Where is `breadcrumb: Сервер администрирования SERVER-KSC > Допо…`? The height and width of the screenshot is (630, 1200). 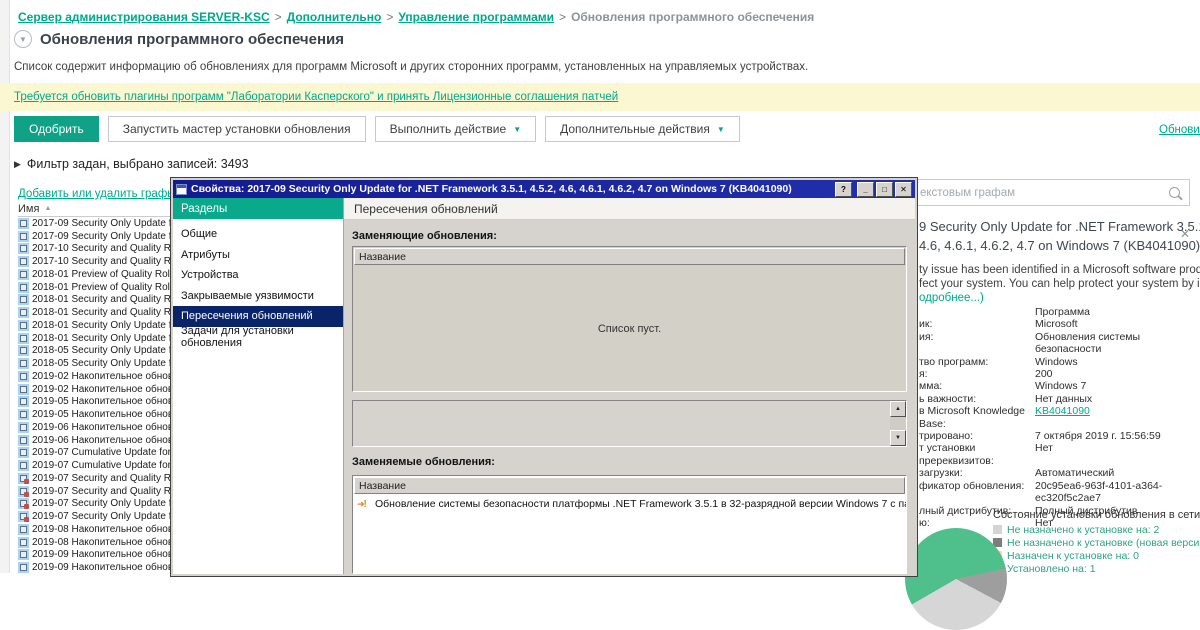 breadcrumb: Сервер администрирования SERVER-KSC > Допо… is located at coordinates (416, 17).